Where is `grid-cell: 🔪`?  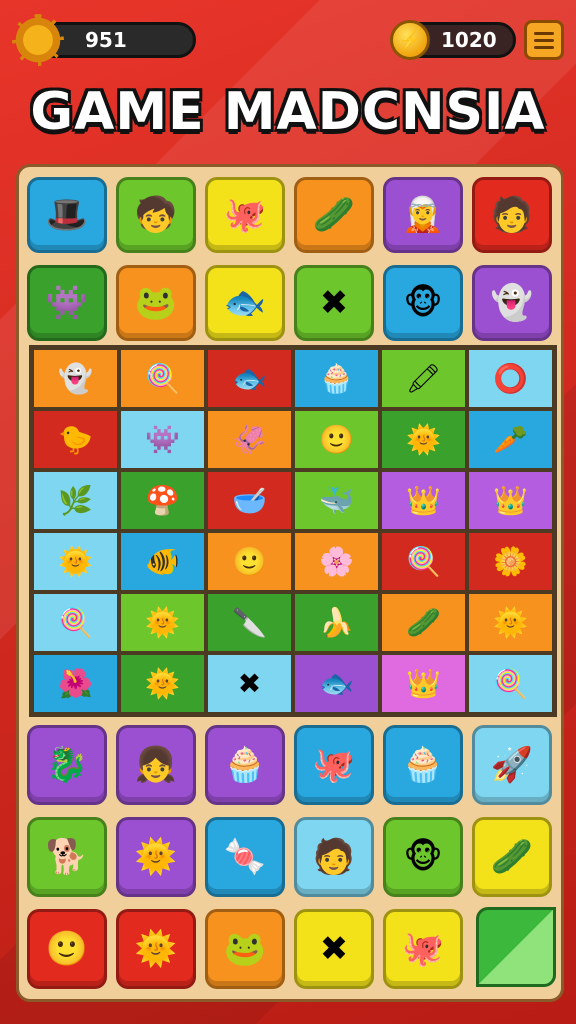 grid-cell: 🔪 is located at coordinates (249, 622).